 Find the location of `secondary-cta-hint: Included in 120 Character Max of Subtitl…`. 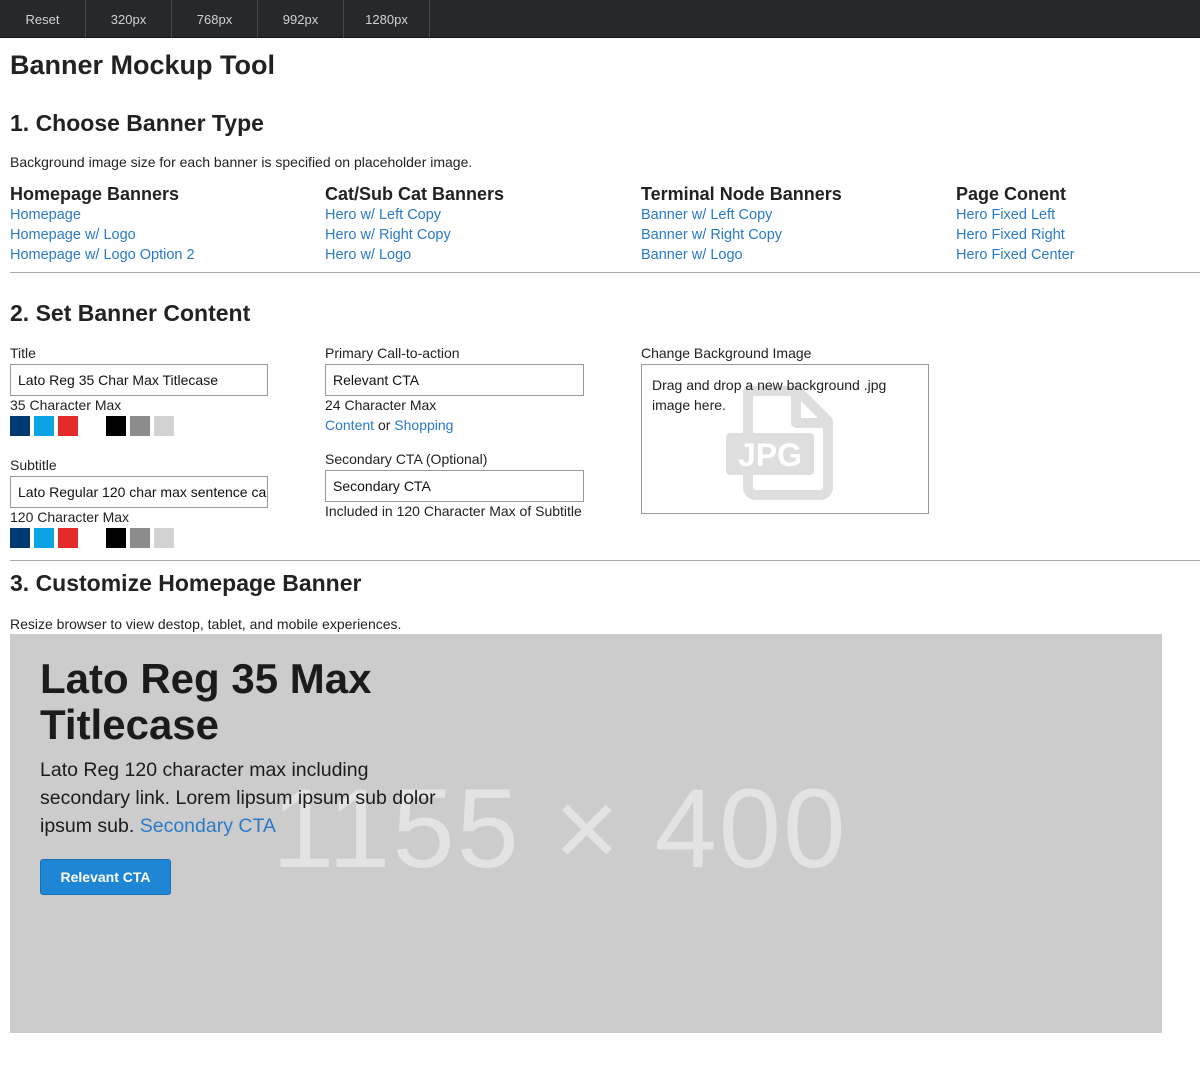

secondary-cta-hint: Included in 120 Character Max of Subtitl… is located at coordinates (453, 511).